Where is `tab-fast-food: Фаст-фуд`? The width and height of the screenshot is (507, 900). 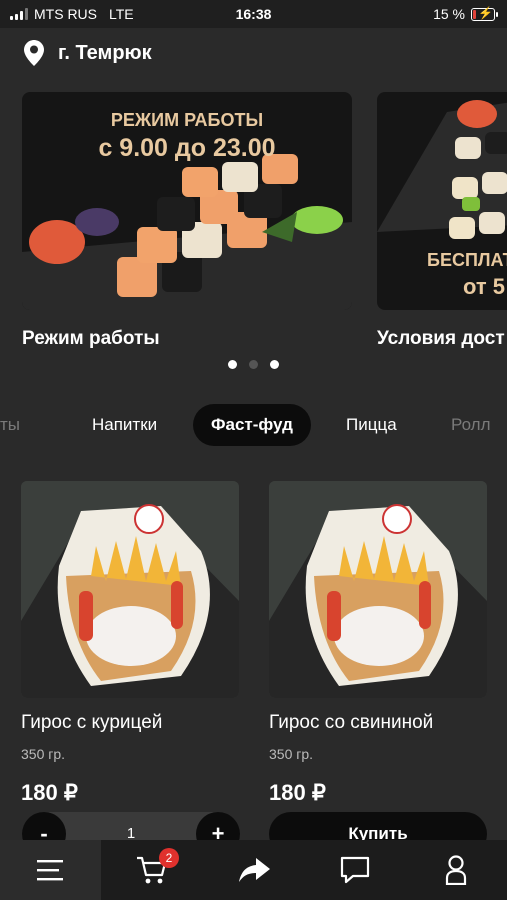
tab-fast-food: Фаст-фуд is located at coordinates (252, 425).